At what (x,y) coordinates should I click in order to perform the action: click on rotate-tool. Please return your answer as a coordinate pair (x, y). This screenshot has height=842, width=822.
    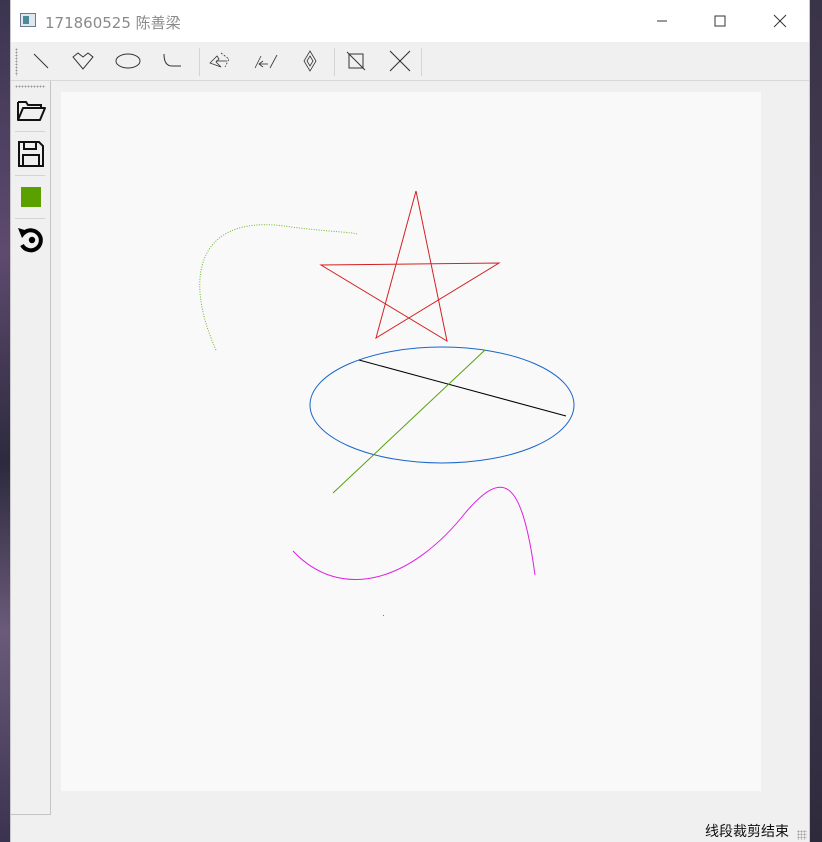
    Looking at the image, I should click on (266, 61).